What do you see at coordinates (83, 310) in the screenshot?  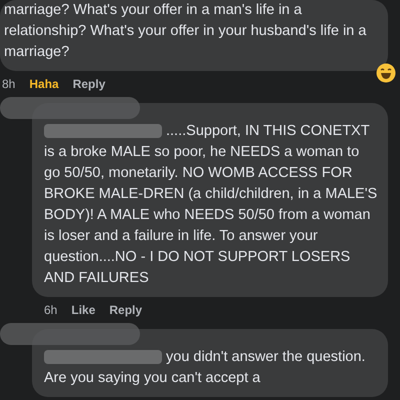 I see `comment-action-link: Like` at bounding box center [83, 310].